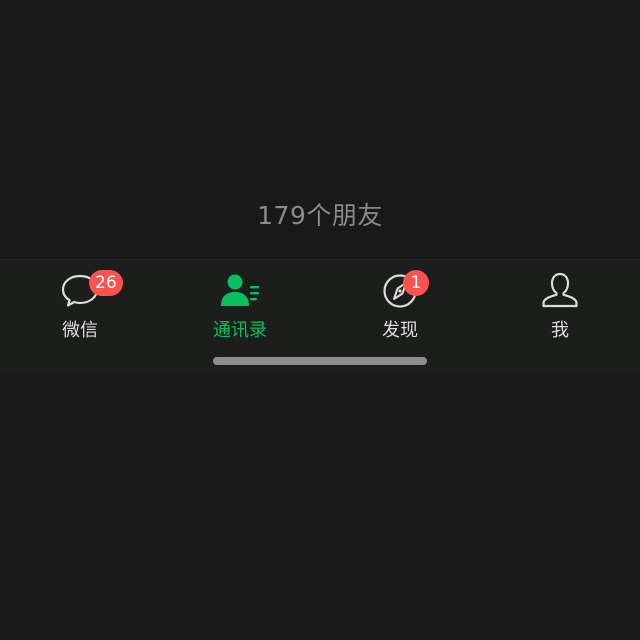 This screenshot has height=640, width=640. I want to click on tab-contacts: 通讯录, so click(240, 300).